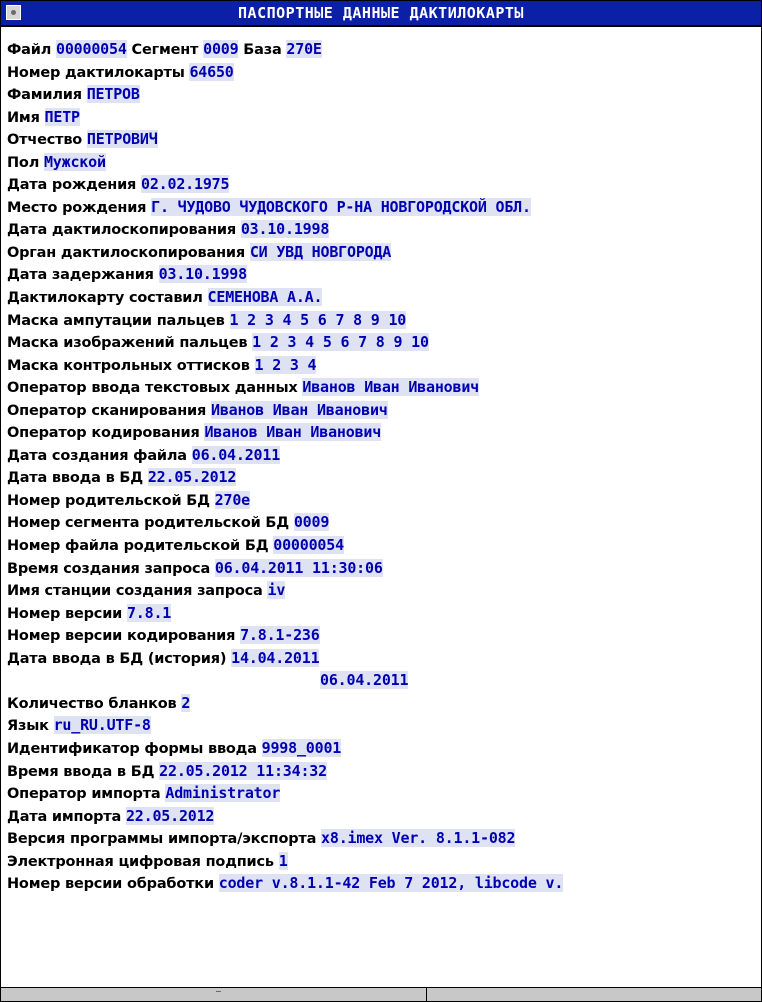  I want to click on field-row: Номер версии кодирования 7.8.1-236, so click(383, 635).